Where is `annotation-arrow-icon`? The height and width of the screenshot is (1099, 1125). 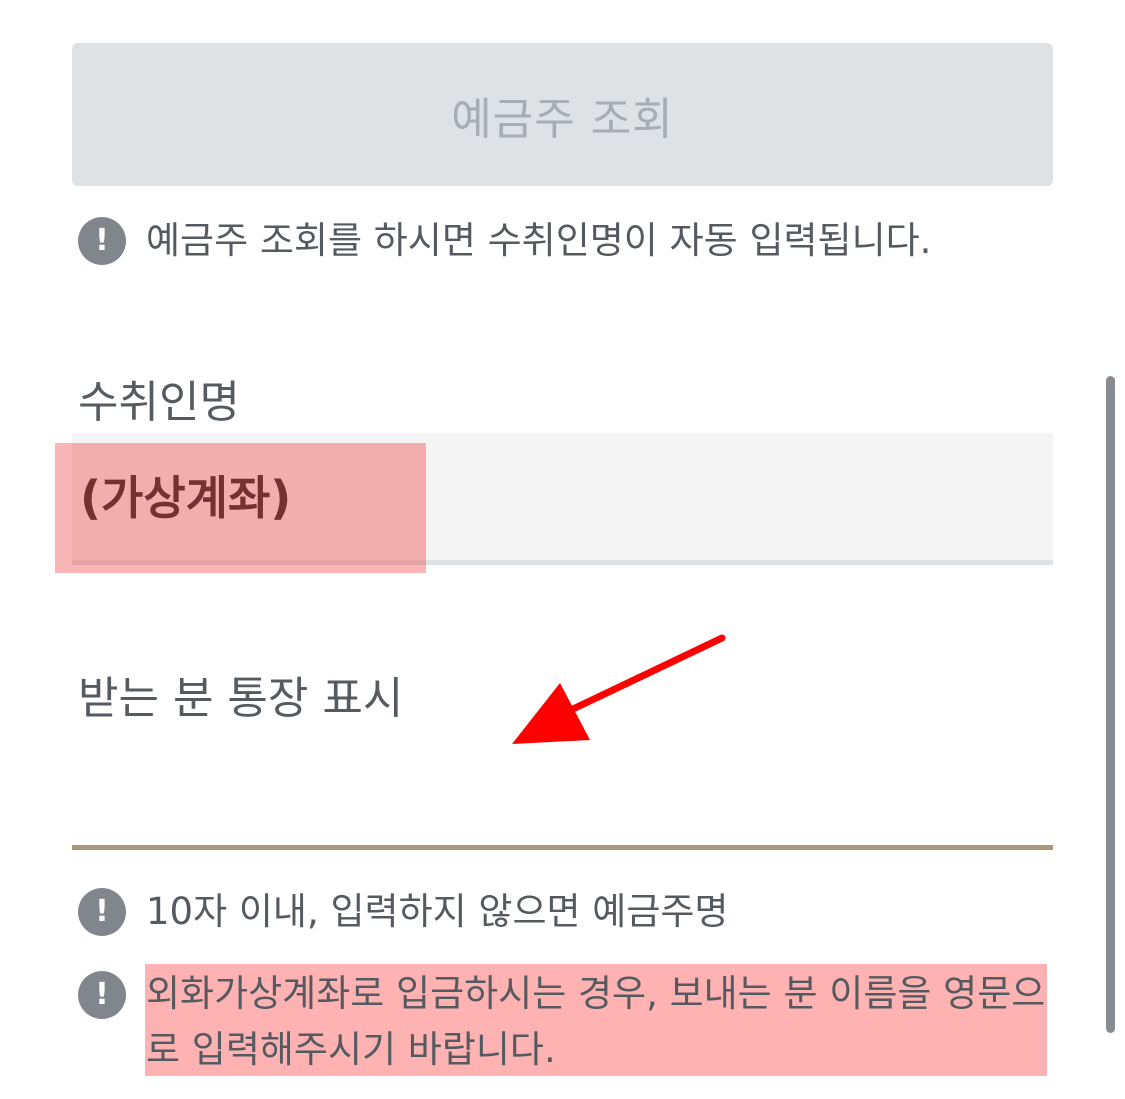 annotation-arrow-icon is located at coordinates (619, 689).